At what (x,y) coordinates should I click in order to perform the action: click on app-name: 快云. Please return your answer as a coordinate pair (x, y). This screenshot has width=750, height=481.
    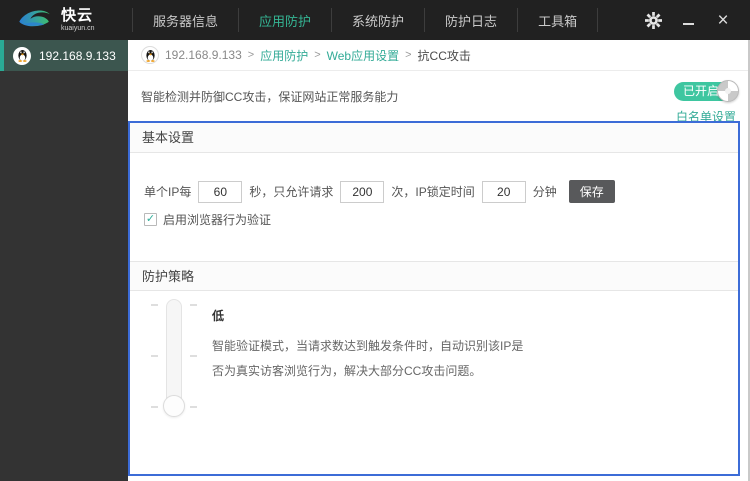
    Looking at the image, I should click on (77, 15).